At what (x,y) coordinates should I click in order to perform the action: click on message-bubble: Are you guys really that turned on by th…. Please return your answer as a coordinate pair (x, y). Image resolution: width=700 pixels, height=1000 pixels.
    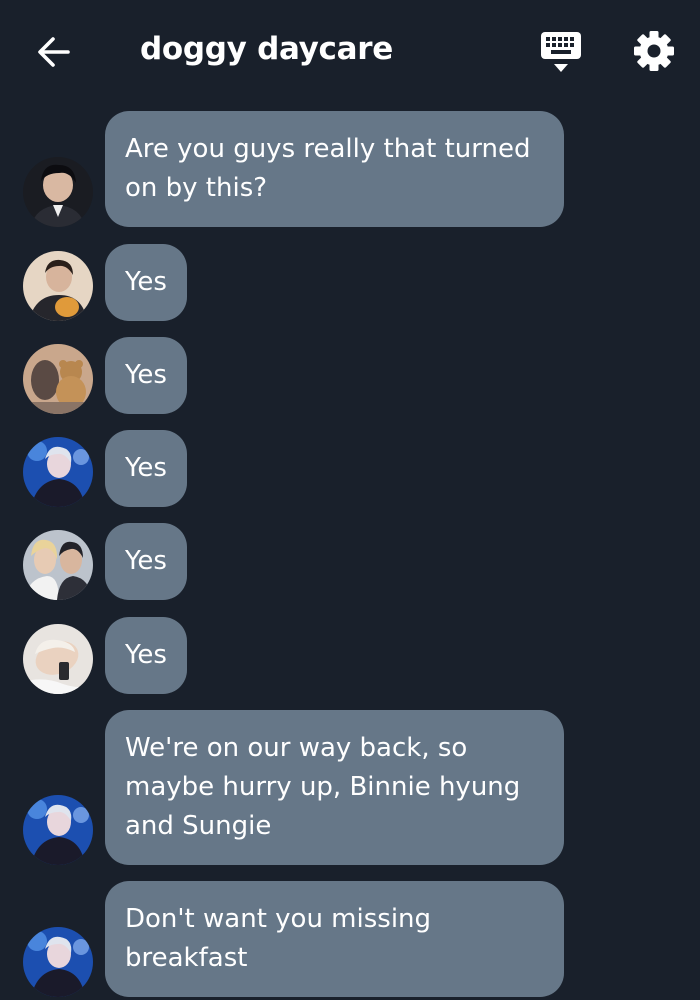
    Looking at the image, I should click on (334, 169).